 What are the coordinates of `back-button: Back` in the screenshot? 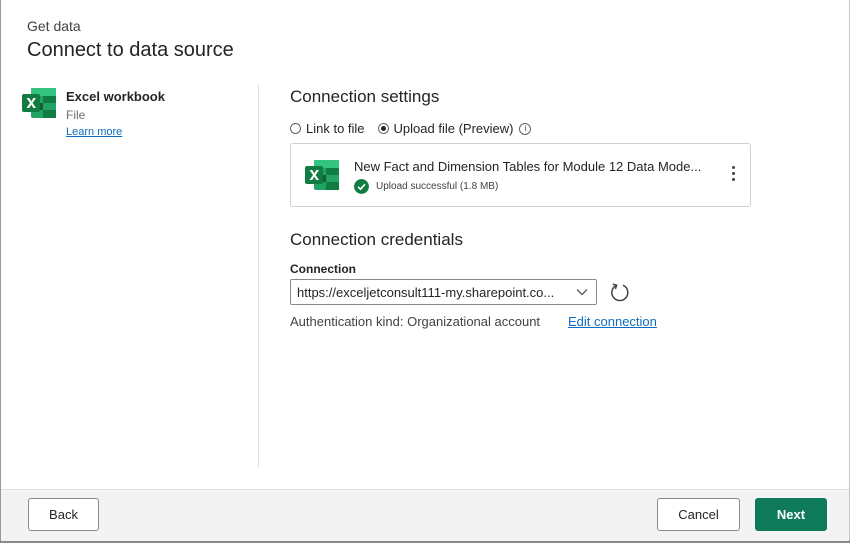 It's located at (63, 514).